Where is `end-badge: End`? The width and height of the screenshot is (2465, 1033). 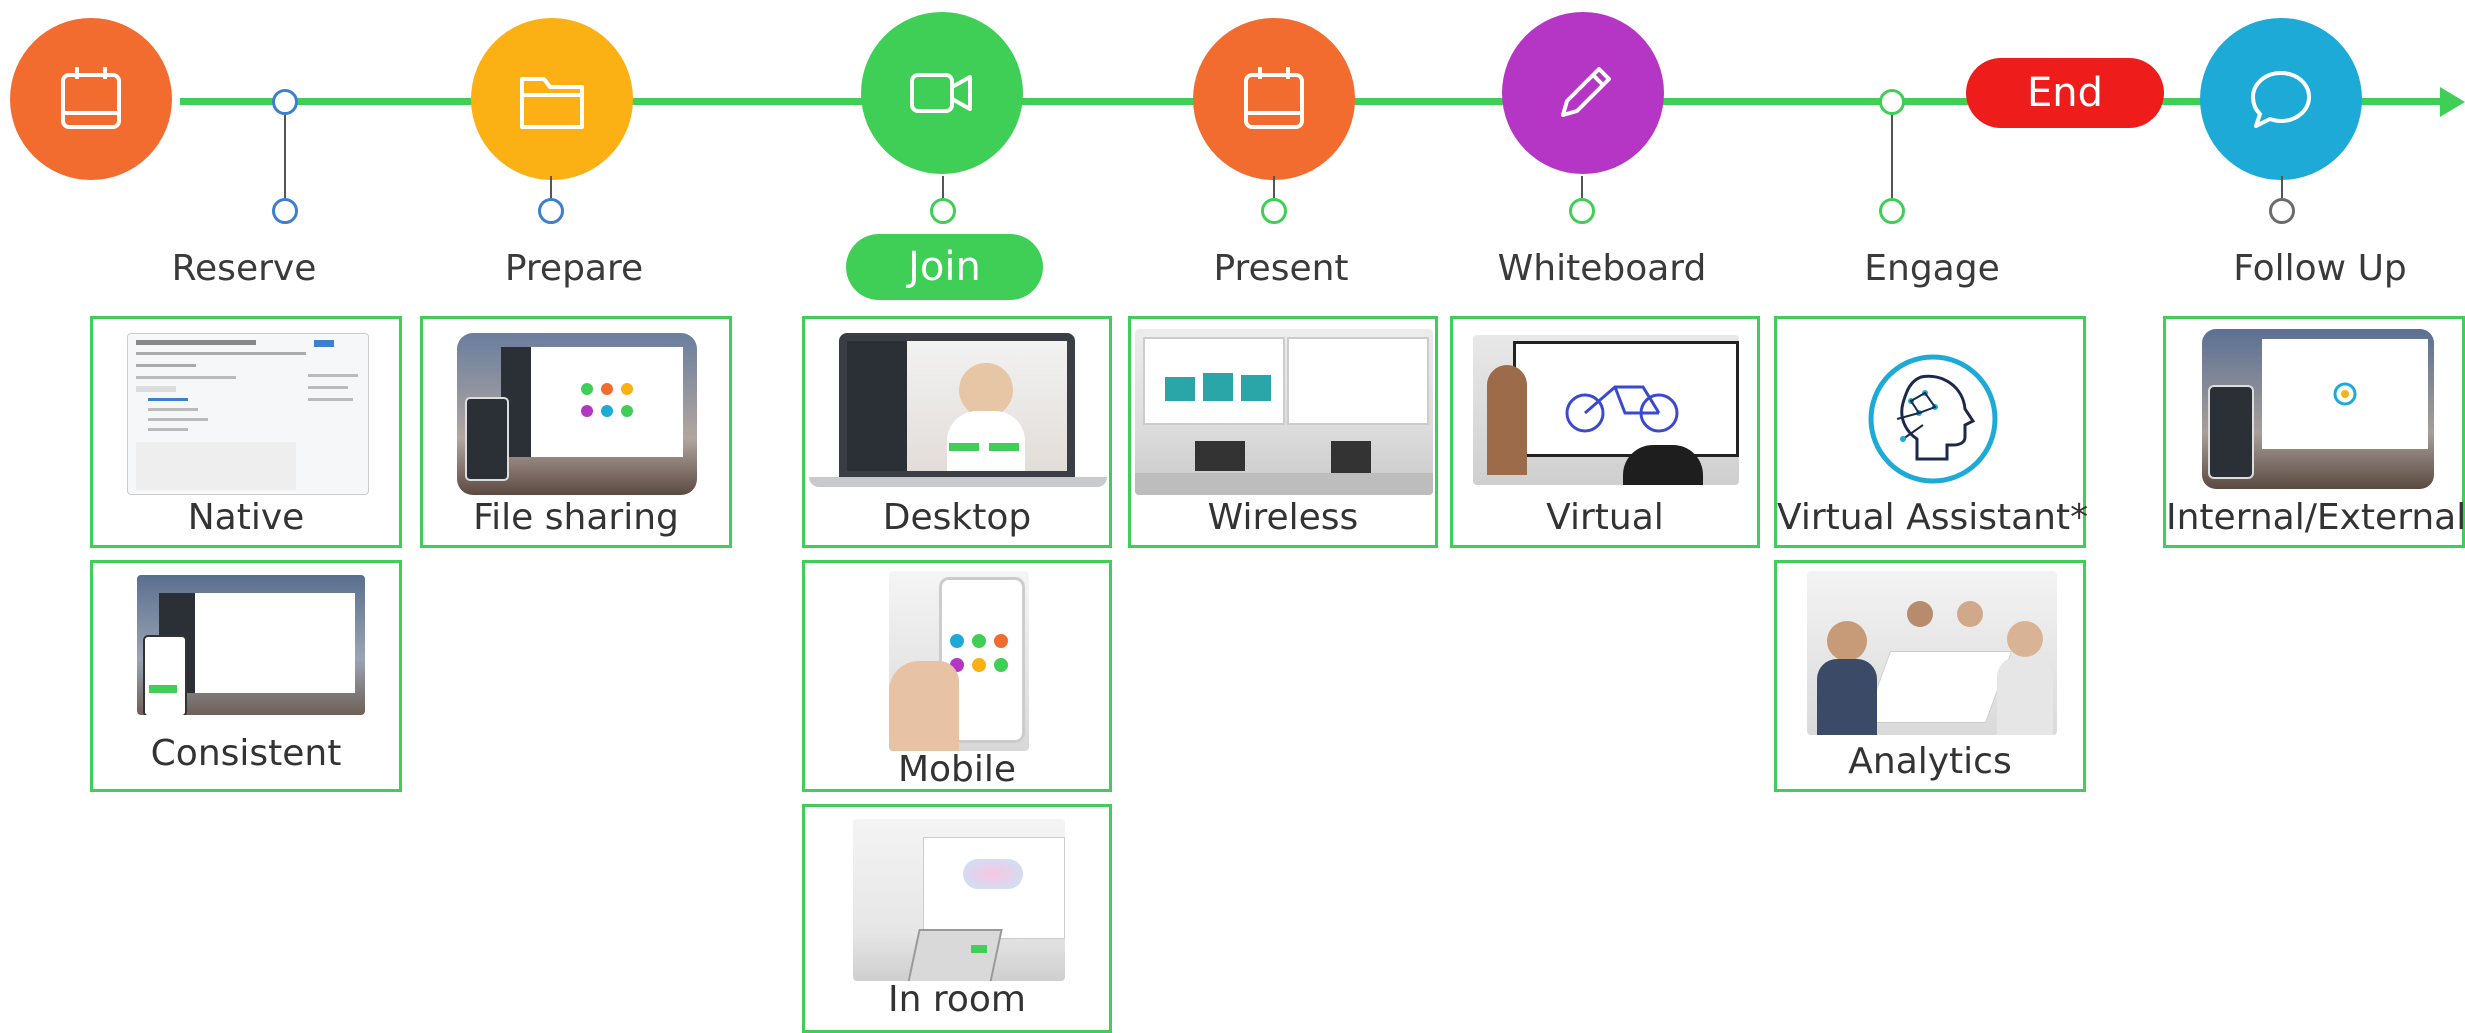 end-badge: End is located at coordinates (2065, 93).